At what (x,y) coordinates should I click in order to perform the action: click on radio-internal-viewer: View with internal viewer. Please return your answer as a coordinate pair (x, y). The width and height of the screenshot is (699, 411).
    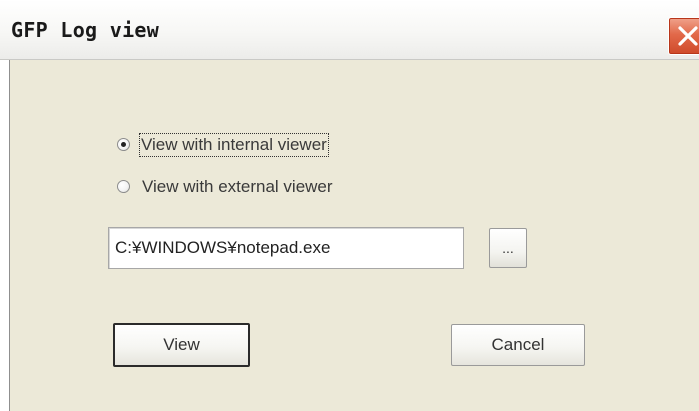
    Looking at the image, I should click on (252, 145).